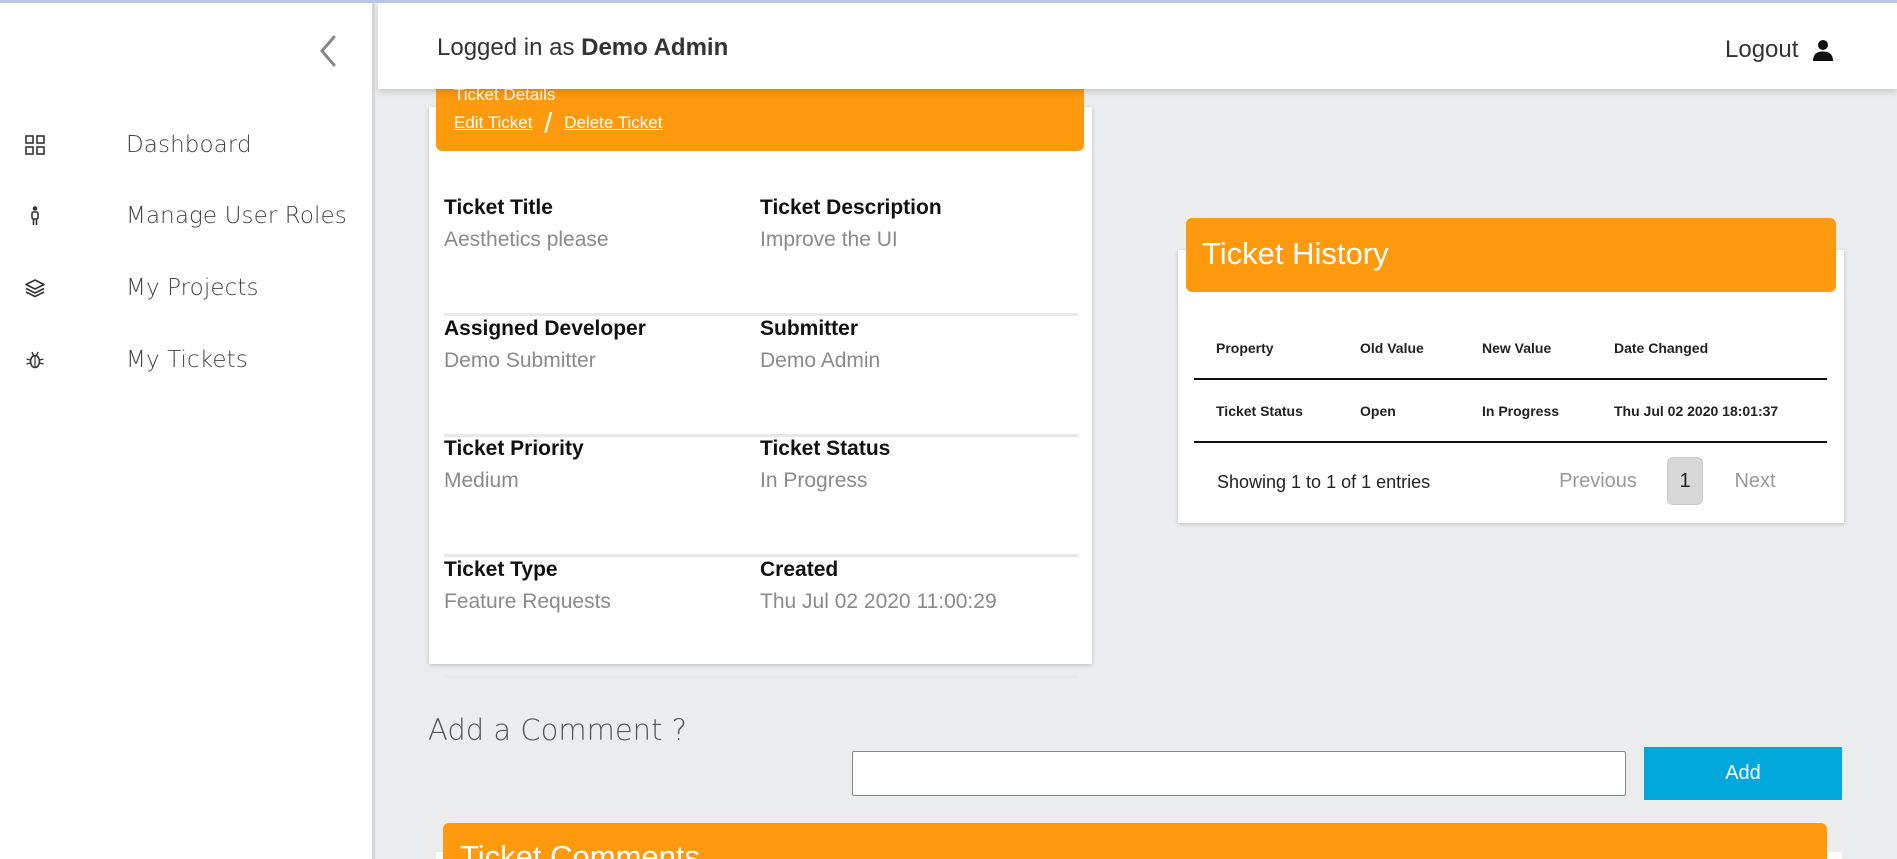  Describe the element at coordinates (1823, 50) in the screenshot. I see `user-icon` at that location.